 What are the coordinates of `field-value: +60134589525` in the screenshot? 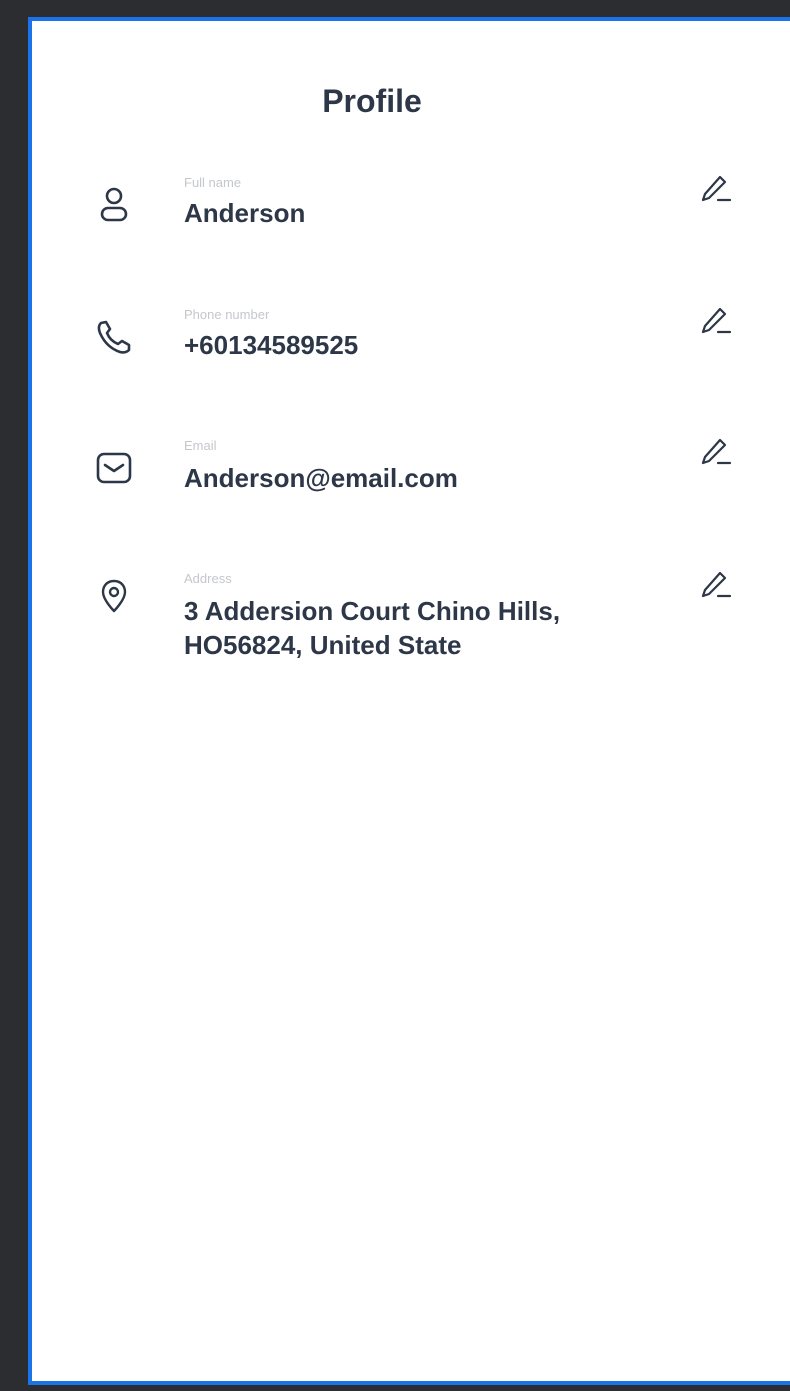 It's located at (271, 345).